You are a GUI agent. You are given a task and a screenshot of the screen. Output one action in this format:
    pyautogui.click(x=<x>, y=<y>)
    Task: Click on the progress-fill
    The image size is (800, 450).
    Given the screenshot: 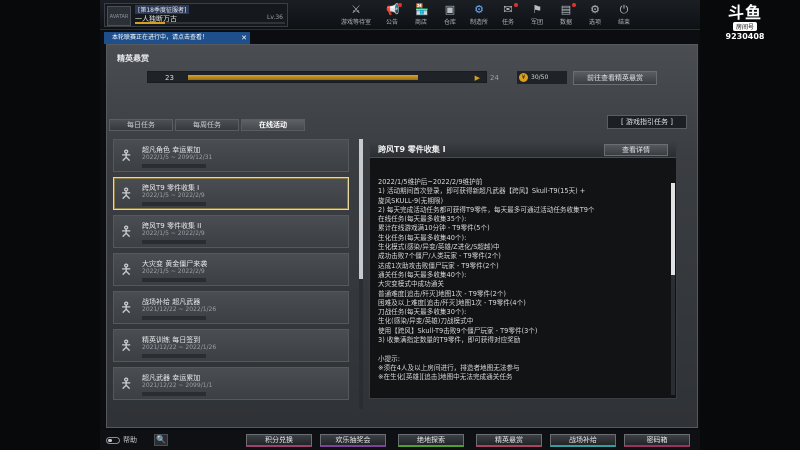 What is the action you would take?
    pyautogui.click(x=303, y=77)
    